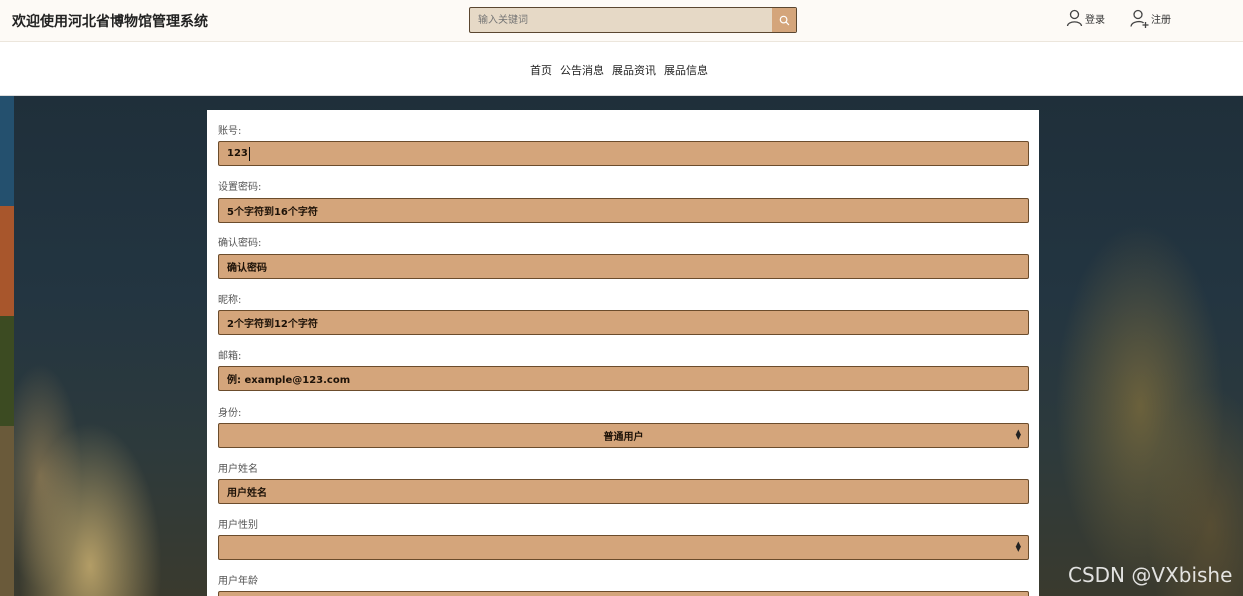  What do you see at coordinates (238, 525) in the screenshot?
I see `gender-label: 用户性别` at bounding box center [238, 525].